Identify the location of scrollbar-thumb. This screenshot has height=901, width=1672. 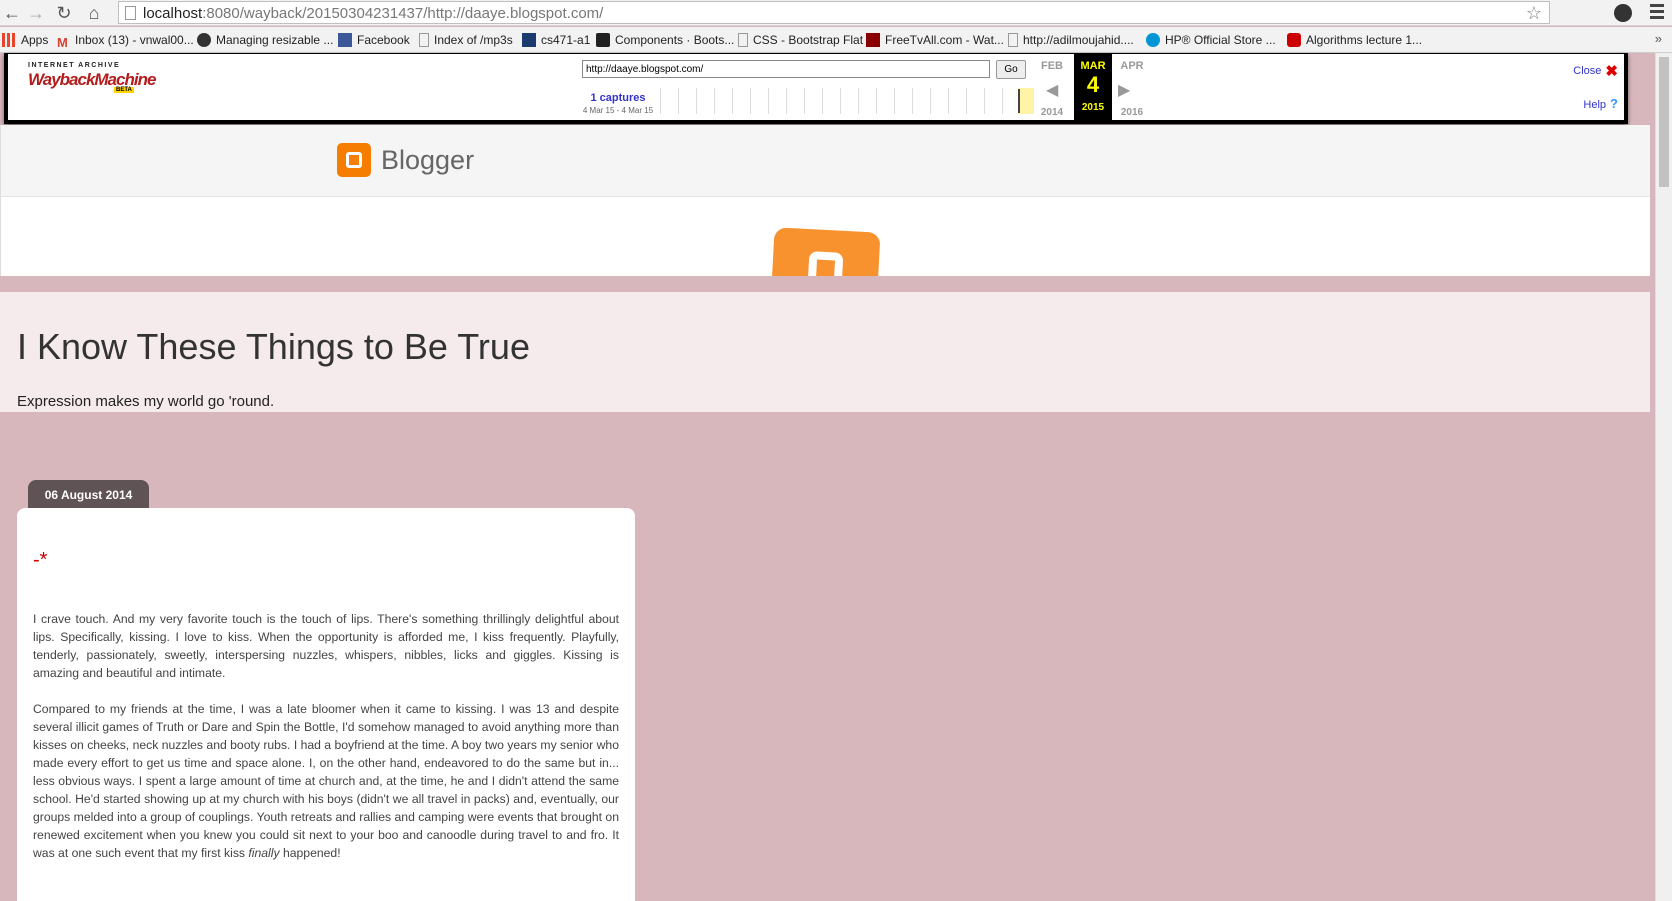
(1664, 122).